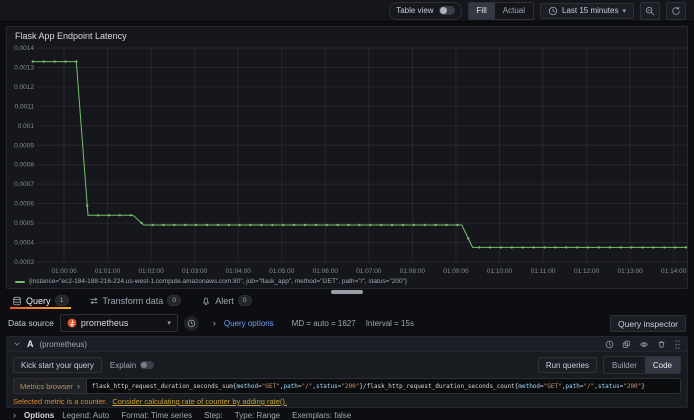 The image size is (694, 420). I want to click on drag-handle, so click(677, 344).